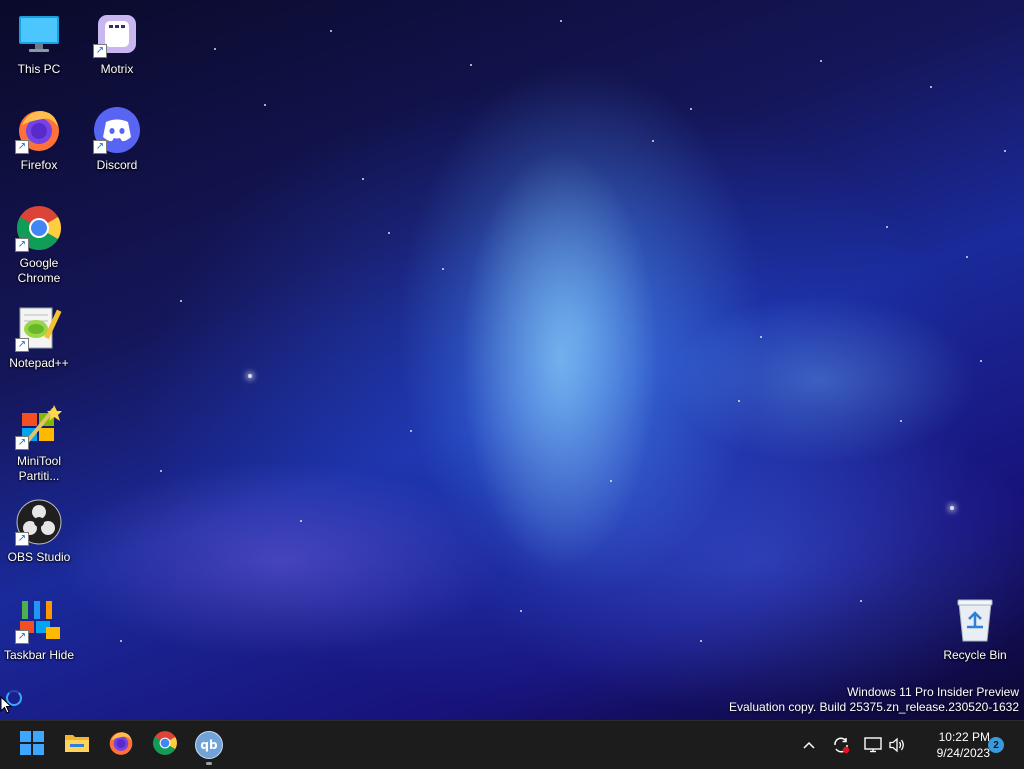  I want to click on desktop-icon-obs-studio: ↗ OBS Studio, so click(39, 531).